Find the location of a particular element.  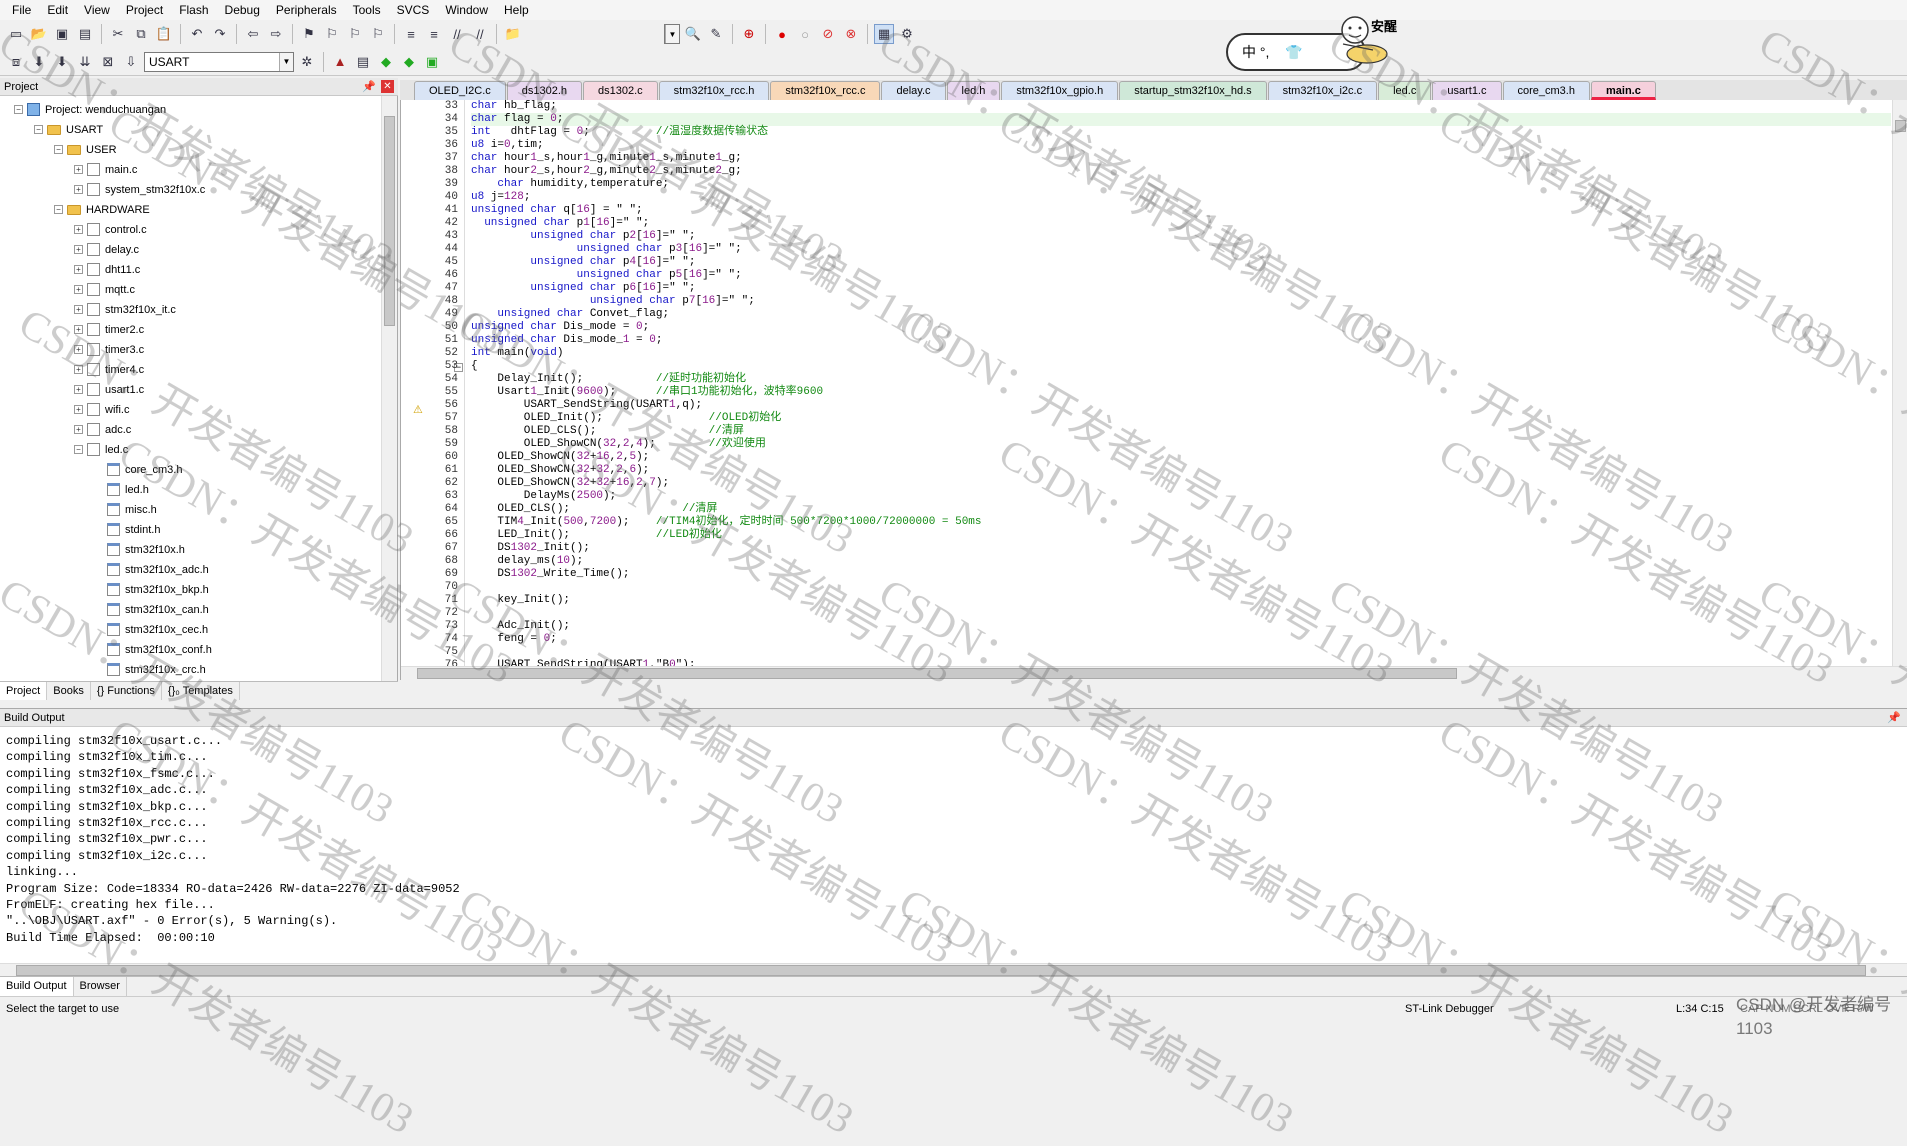

menu-peripherals: Peripherals is located at coordinates (306, 10).